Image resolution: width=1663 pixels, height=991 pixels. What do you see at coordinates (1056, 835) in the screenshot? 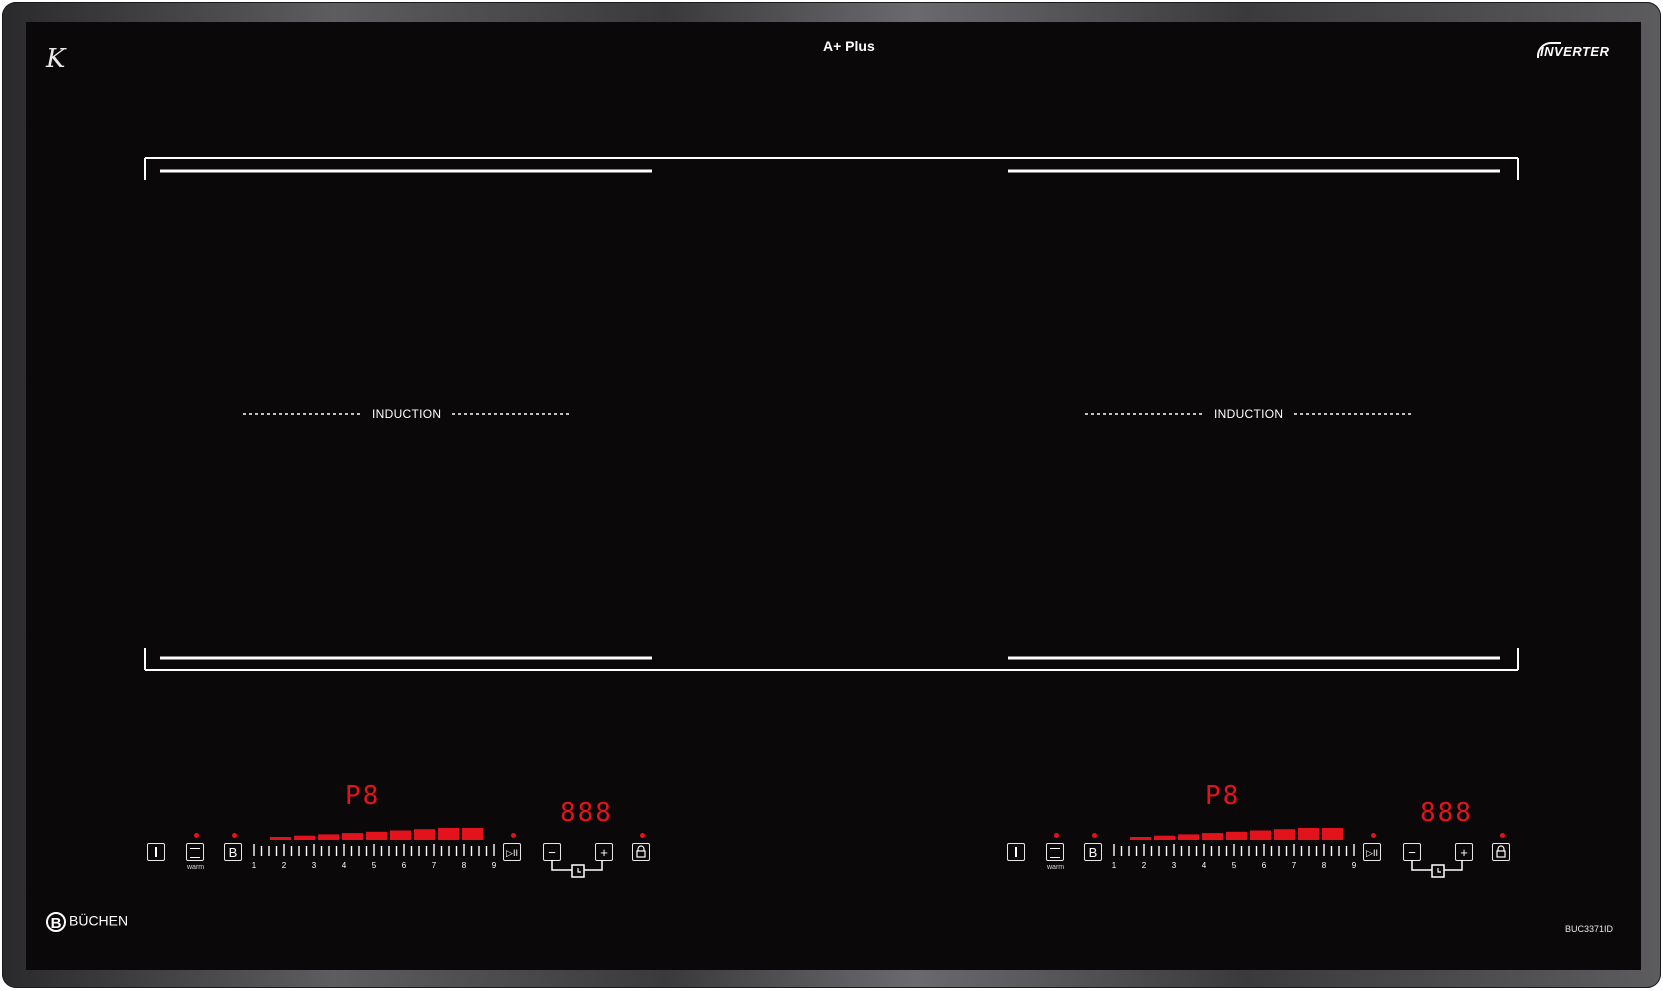
I see `right-warm-led` at bounding box center [1056, 835].